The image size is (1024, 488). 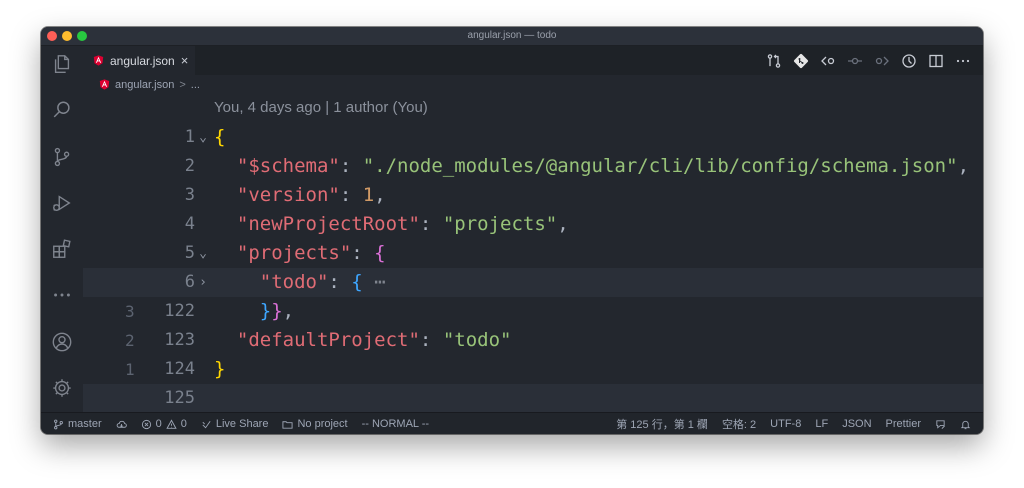 I want to click on code-line: 3 "version": 1,, so click(x=533, y=195).